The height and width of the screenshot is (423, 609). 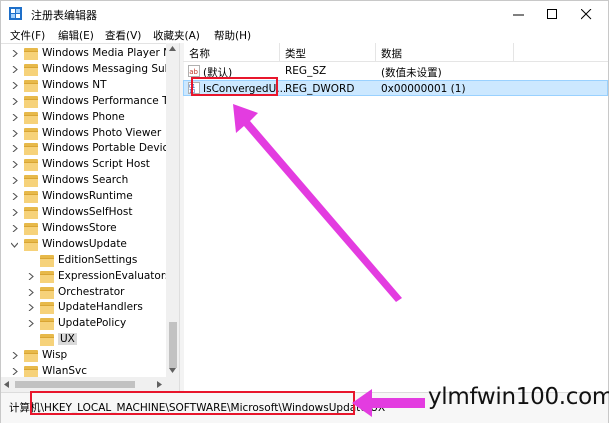 I want to click on arrow-to-value-icon, so click(x=317, y=203).